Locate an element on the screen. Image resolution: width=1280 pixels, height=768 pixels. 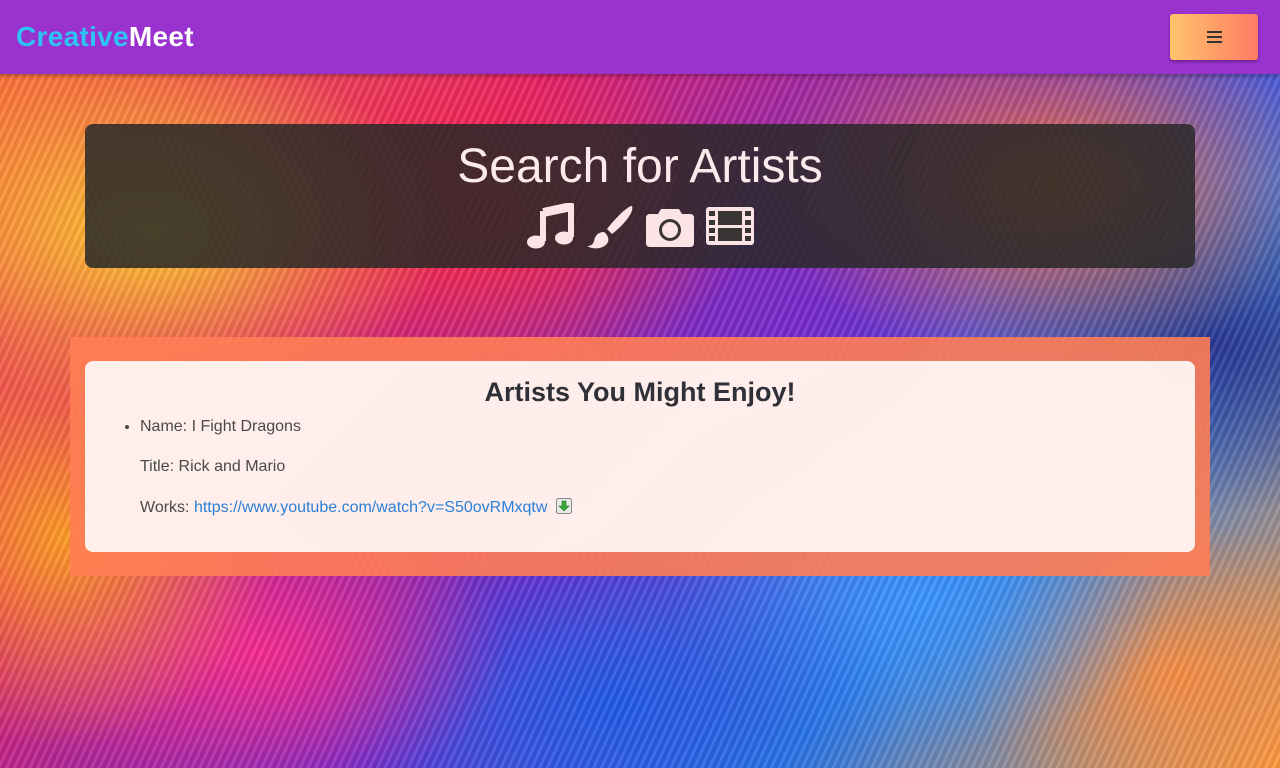
camera-icon is located at coordinates (670, 226).